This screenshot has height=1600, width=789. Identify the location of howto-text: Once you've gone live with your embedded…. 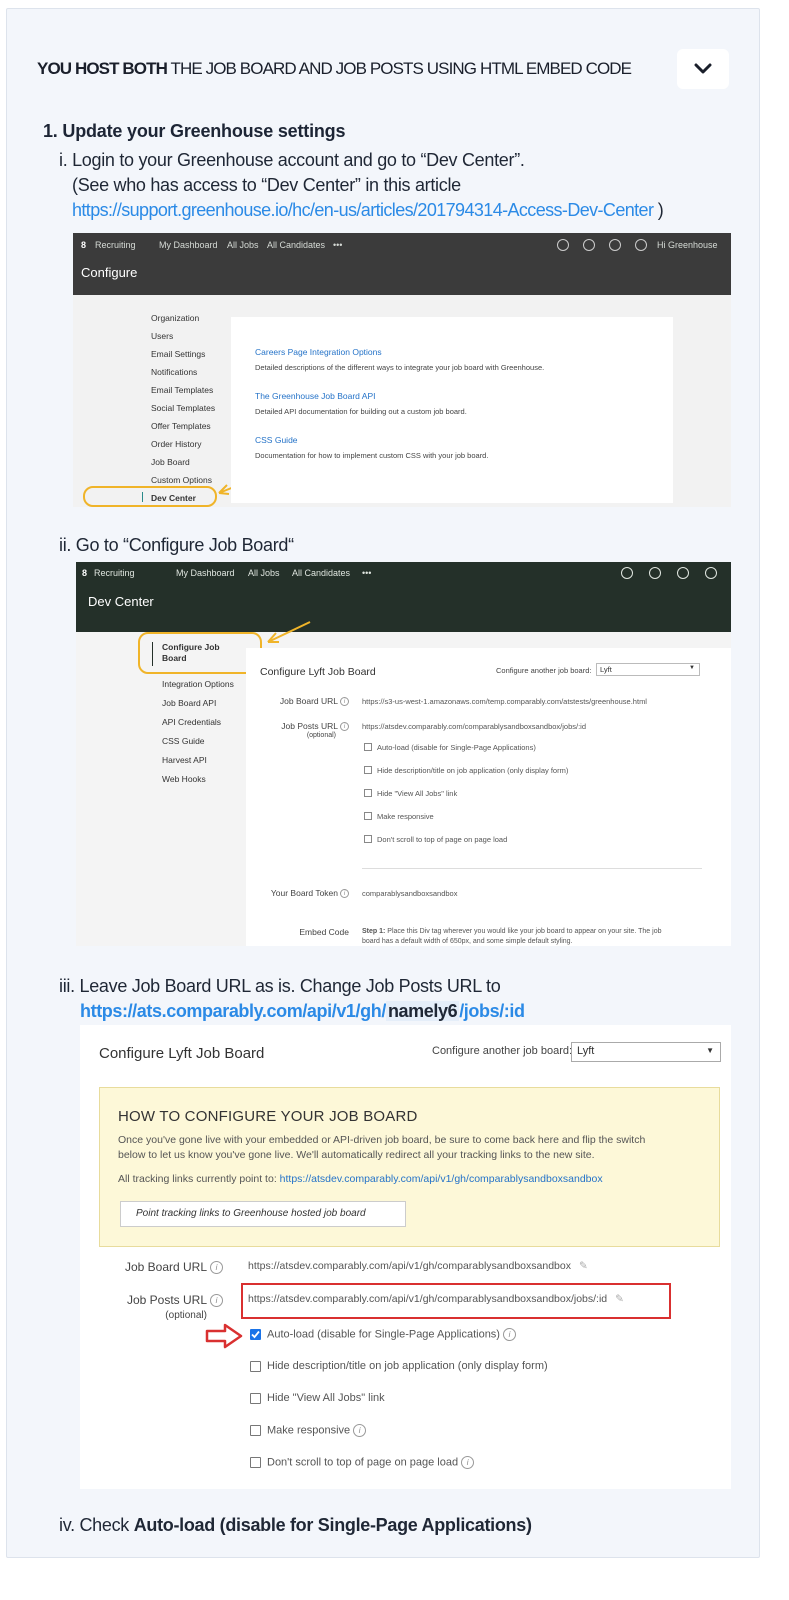
(382, 1140).